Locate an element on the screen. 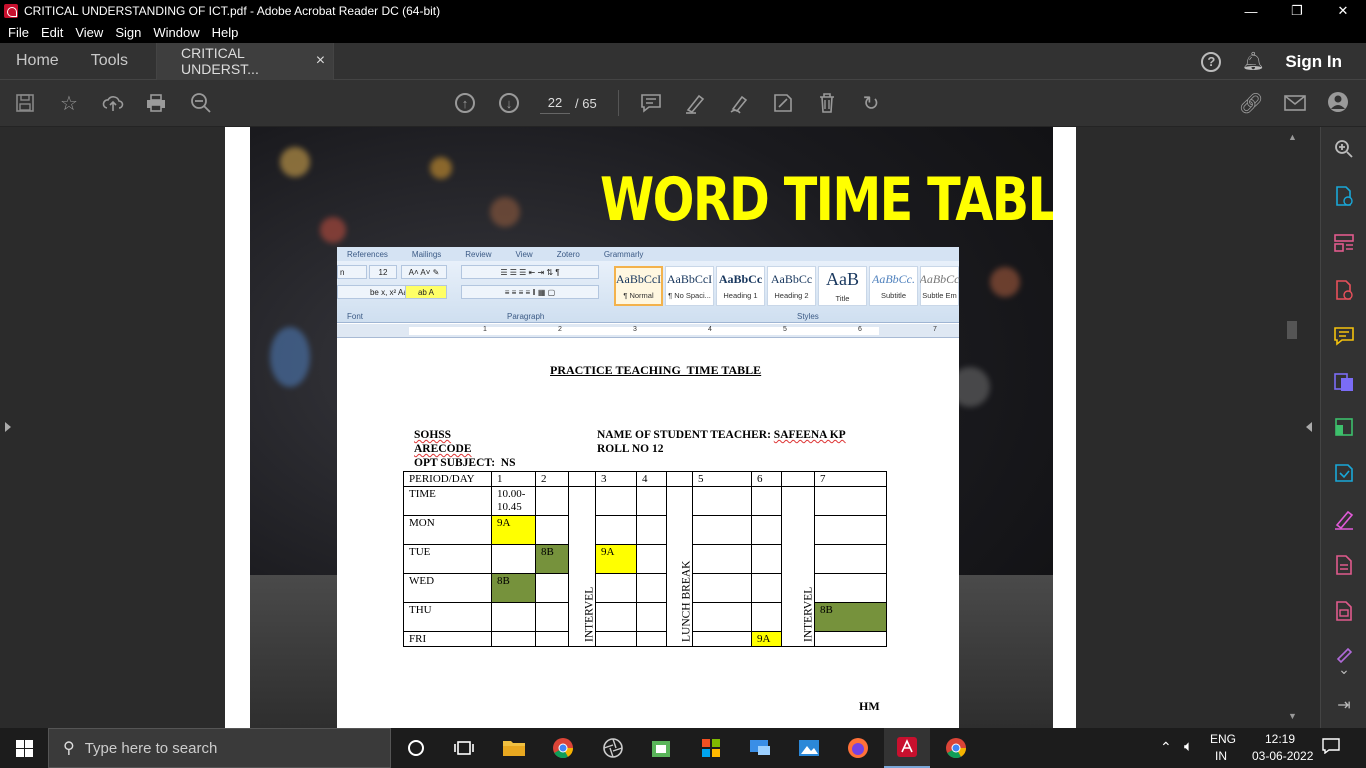 The height and width of the screenshot is (768, 1366). firefox-icon is located at coordinates (858, 748).